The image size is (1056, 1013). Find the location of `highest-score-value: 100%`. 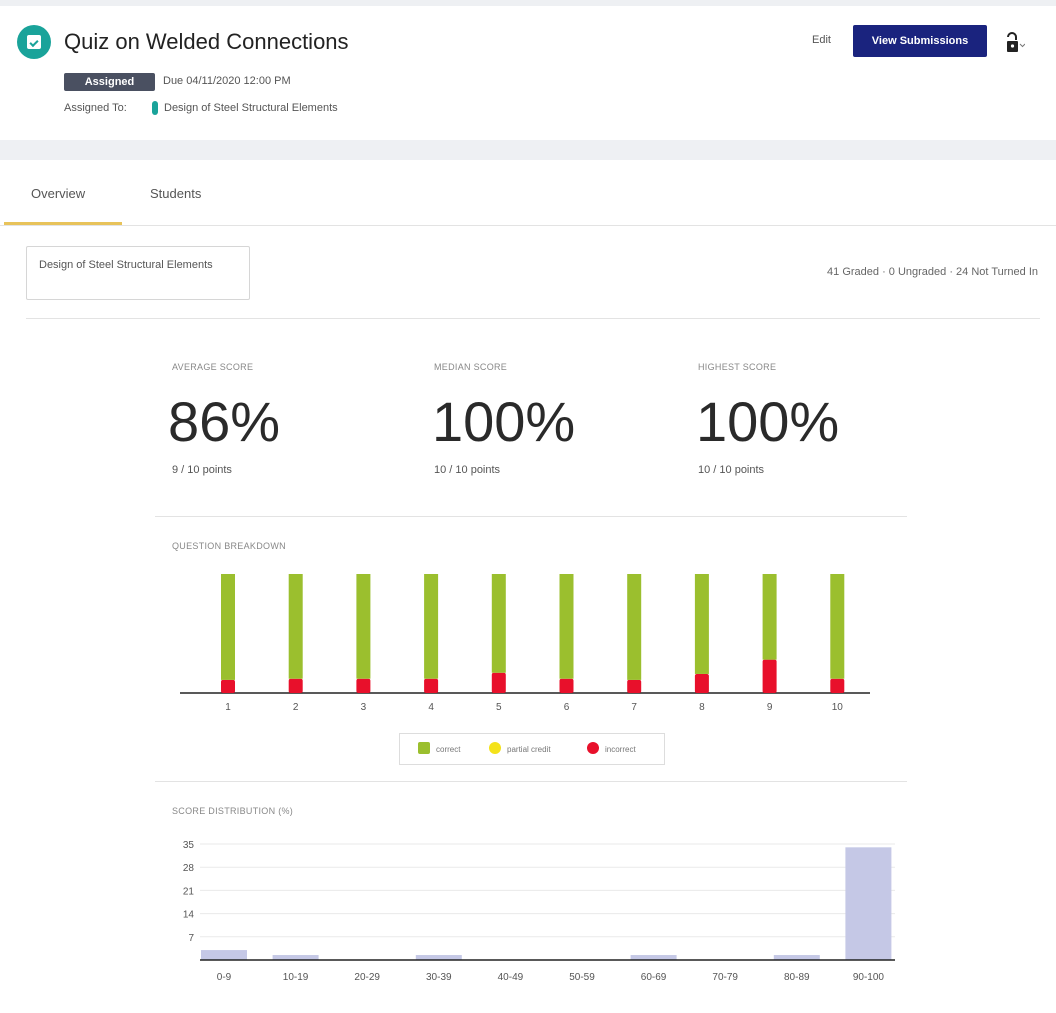

highest-score-value: 100% is located at coordinates (768, 421).